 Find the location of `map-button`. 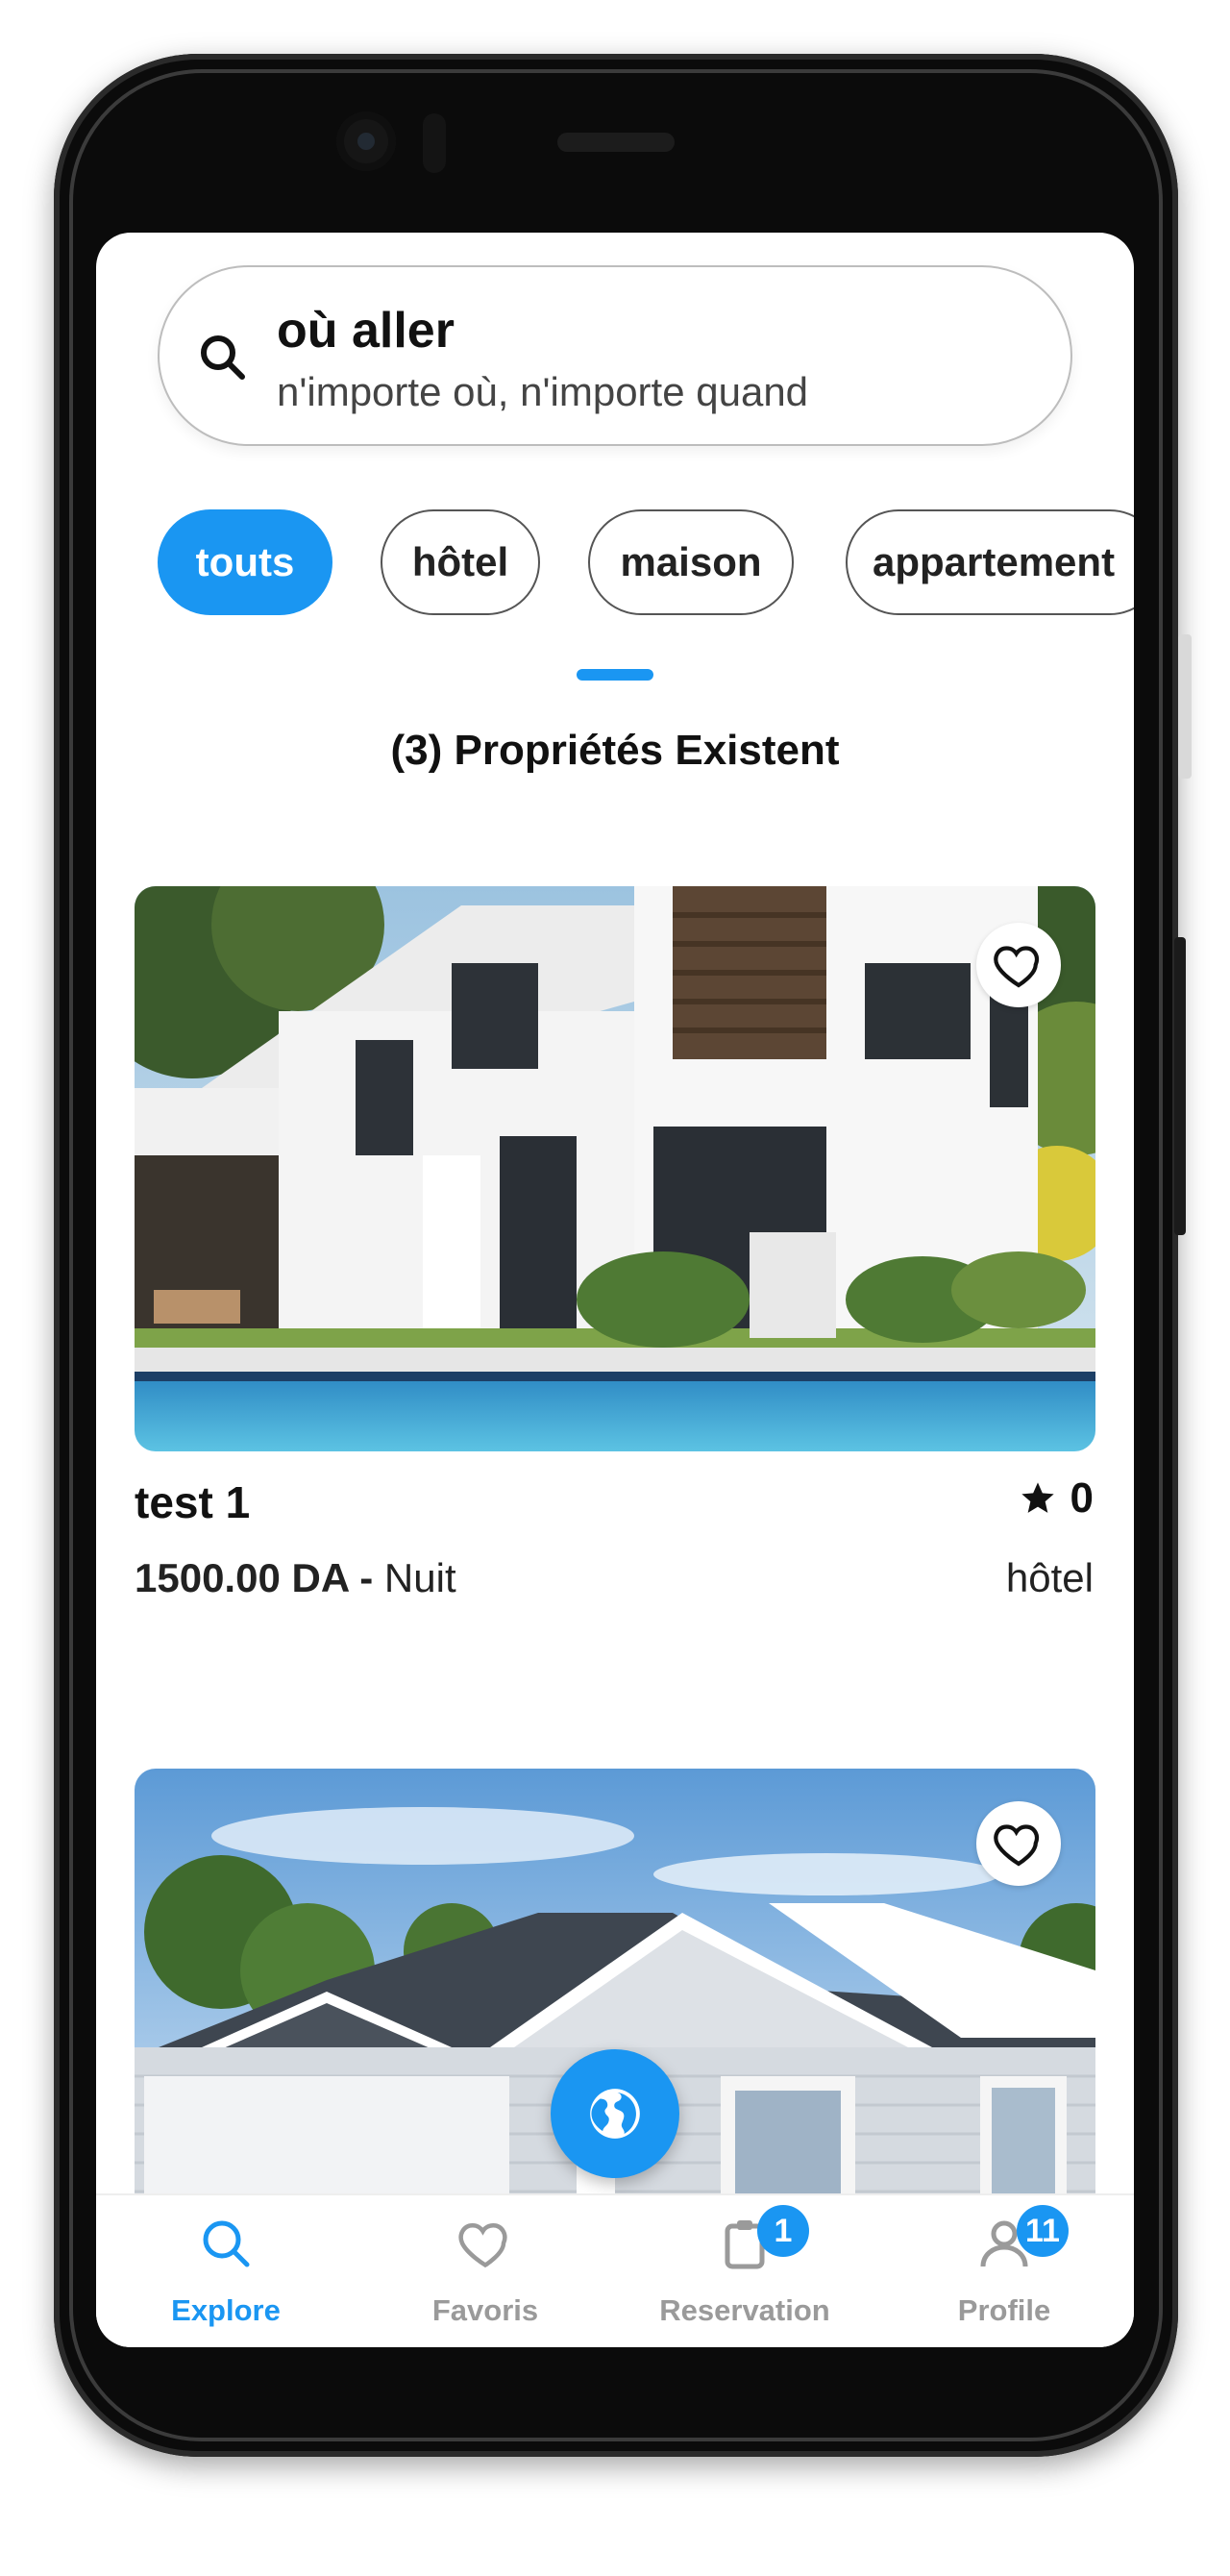

map-button is located at coordinates (615, 2113).